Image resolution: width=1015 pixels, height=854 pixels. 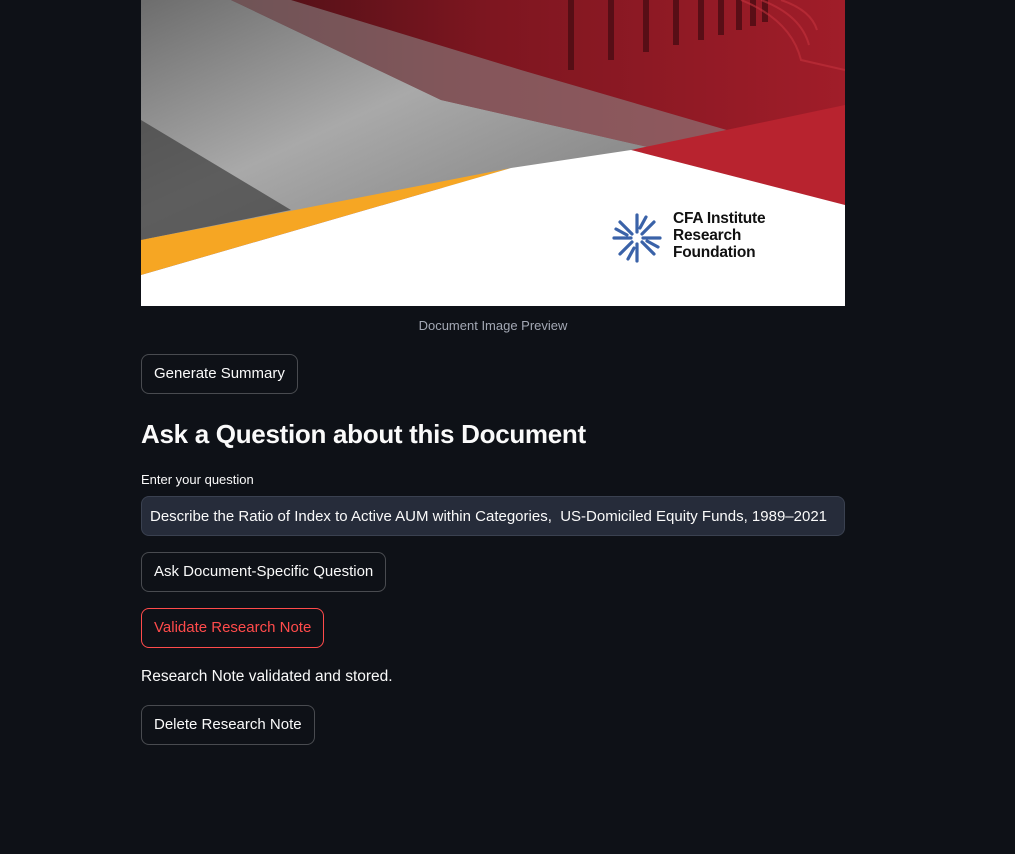 What do you see at coordinates (197, 479) in the screenshot?
I see `question-input-label: Enter your question` at bounding box center [197, 479].